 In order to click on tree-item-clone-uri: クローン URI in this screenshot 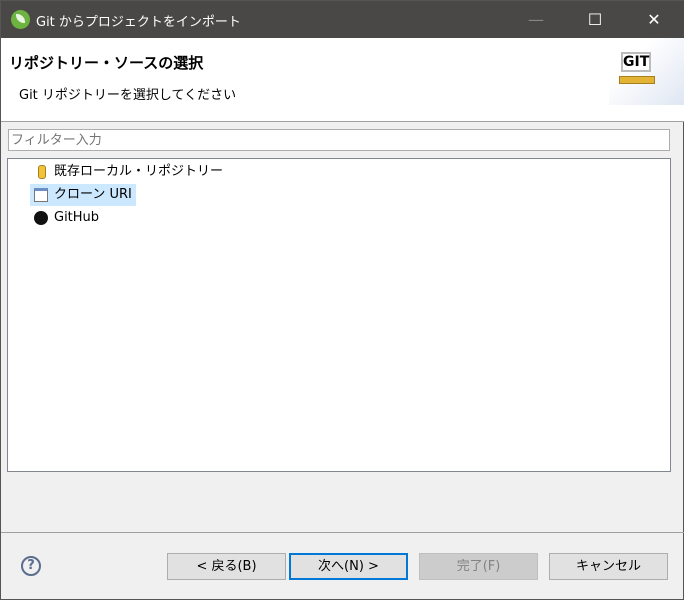, I will do `click(83, 195)`.